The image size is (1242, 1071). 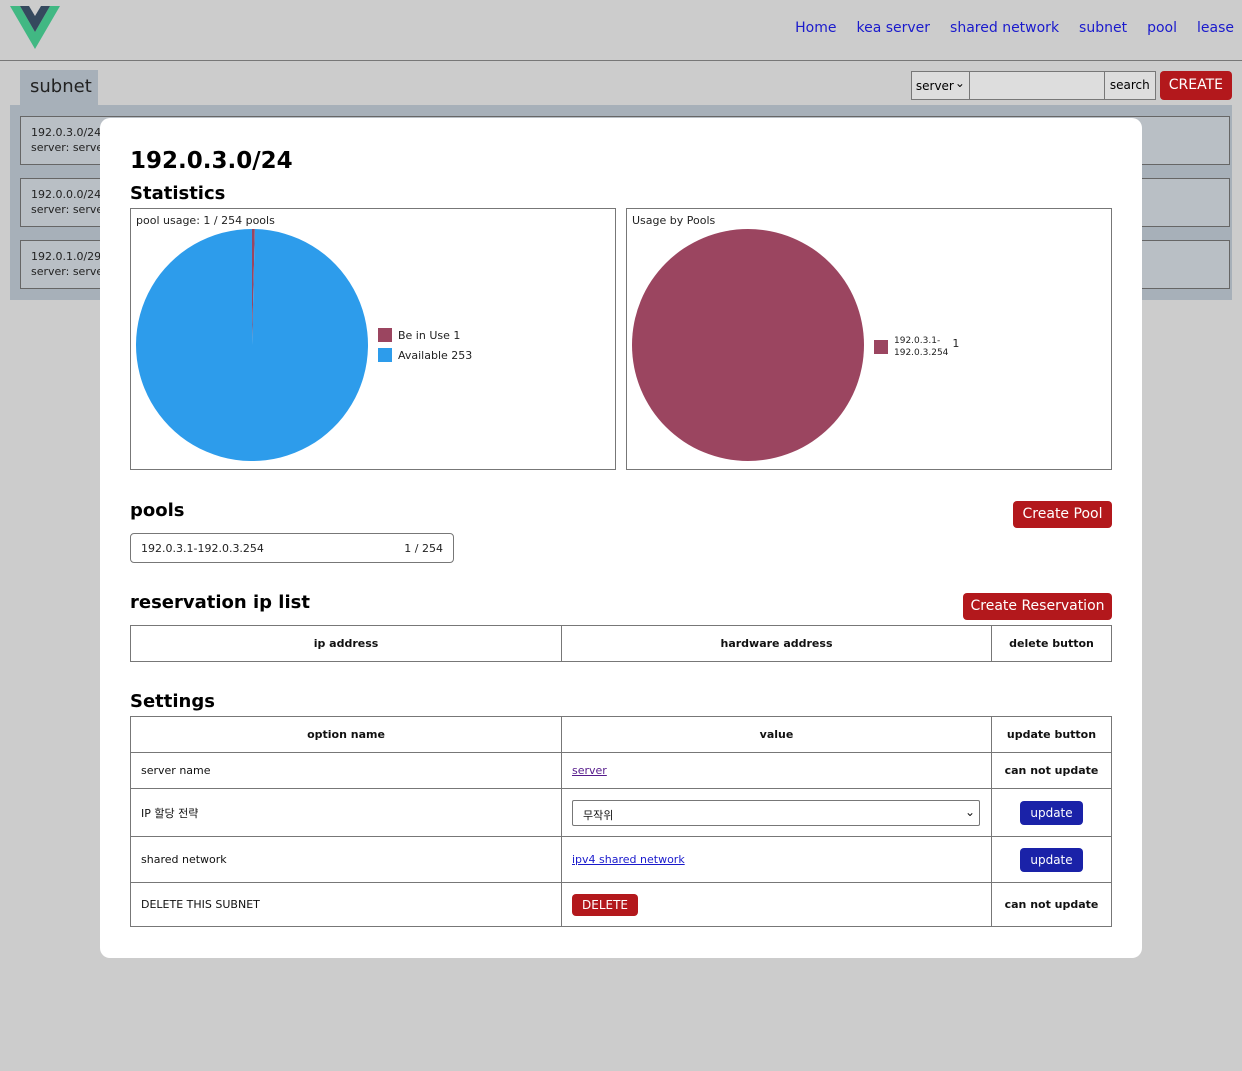 I want to click on pool-usage: 1 / 254, so click(x=423, y=548).